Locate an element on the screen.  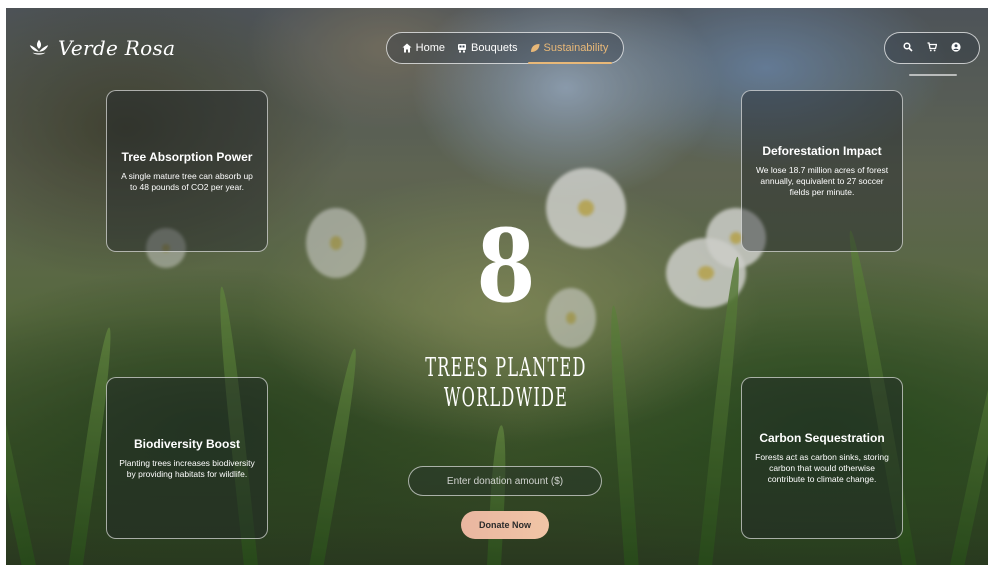
card-title: Tree Absorption Power is located at coordinates (187, 156).